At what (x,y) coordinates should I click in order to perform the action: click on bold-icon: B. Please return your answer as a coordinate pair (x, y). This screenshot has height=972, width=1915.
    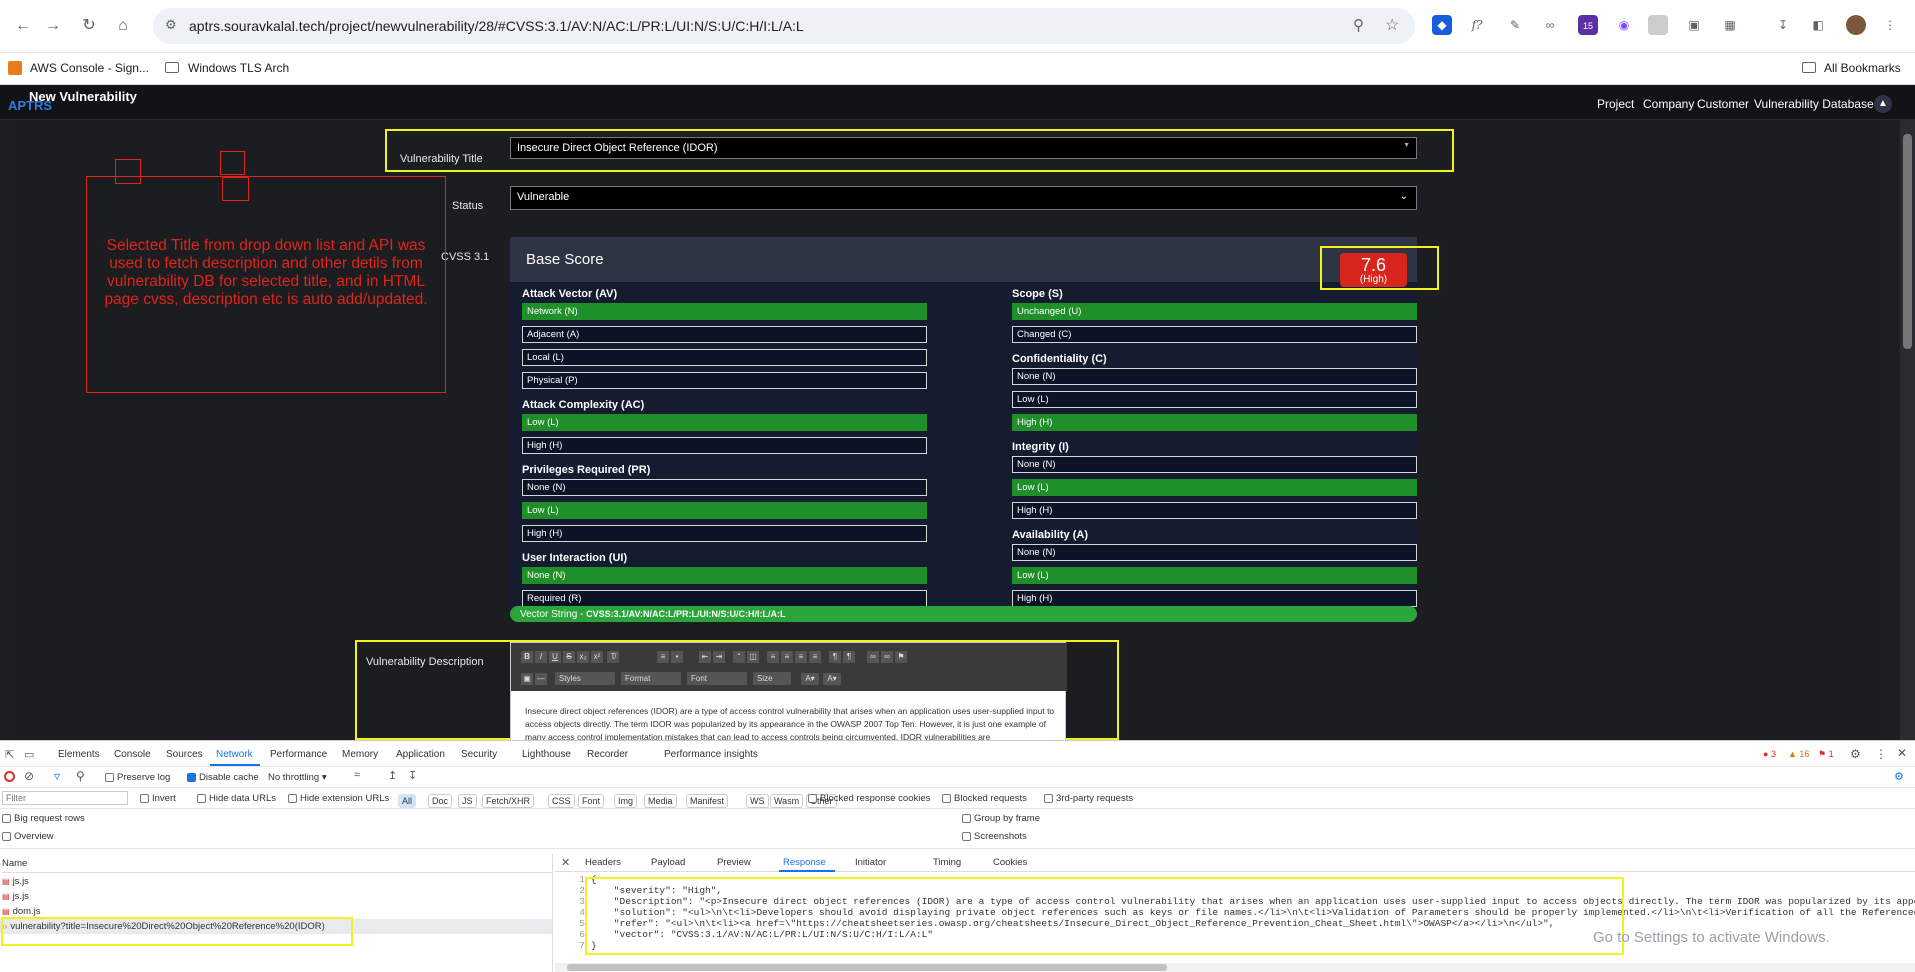
    Looking at the image, I should click on (527, 657).